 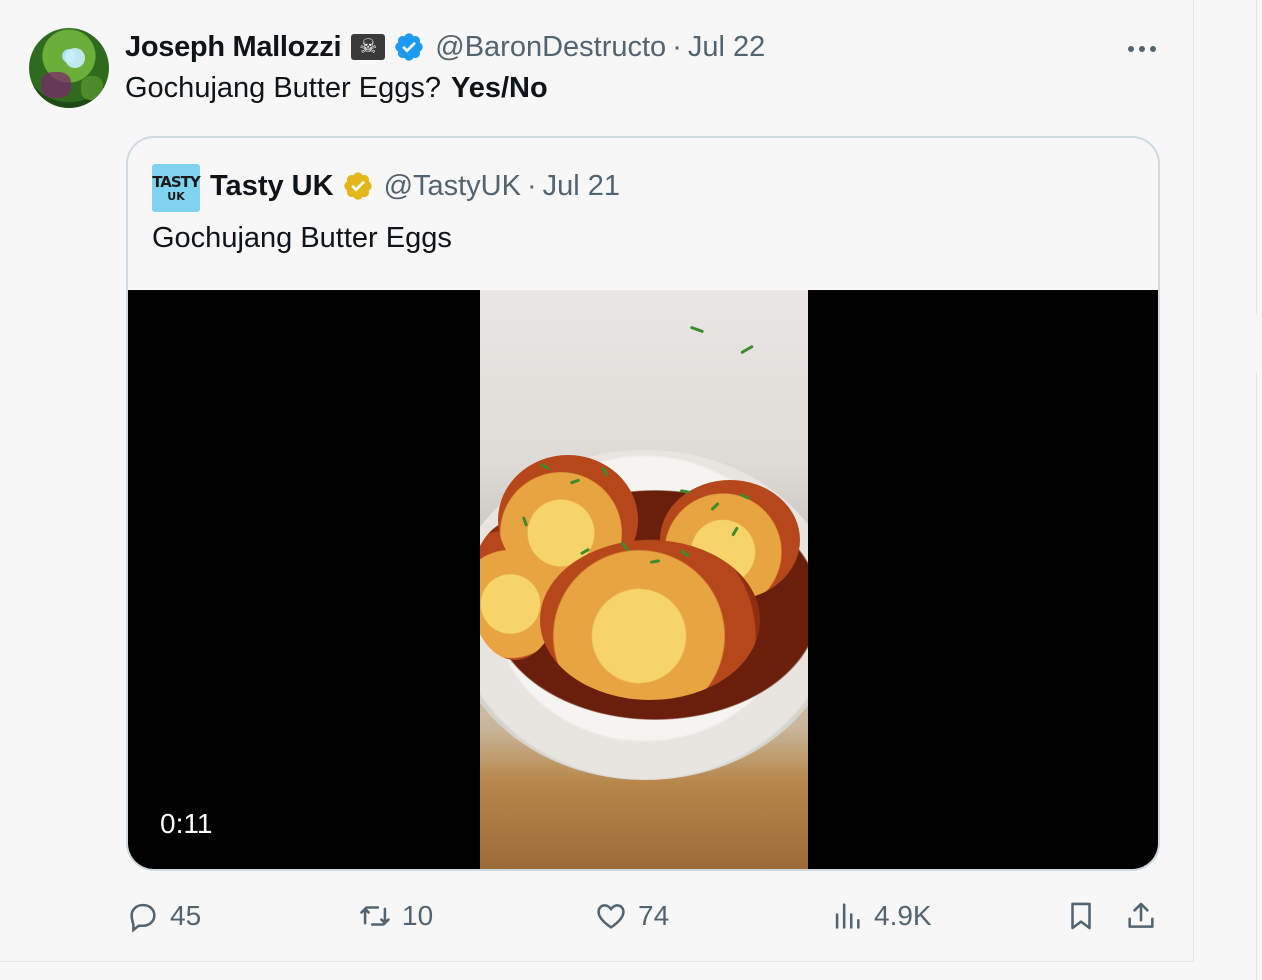 I want to click on views-count: 4.9K, so click(x=903, y=915).